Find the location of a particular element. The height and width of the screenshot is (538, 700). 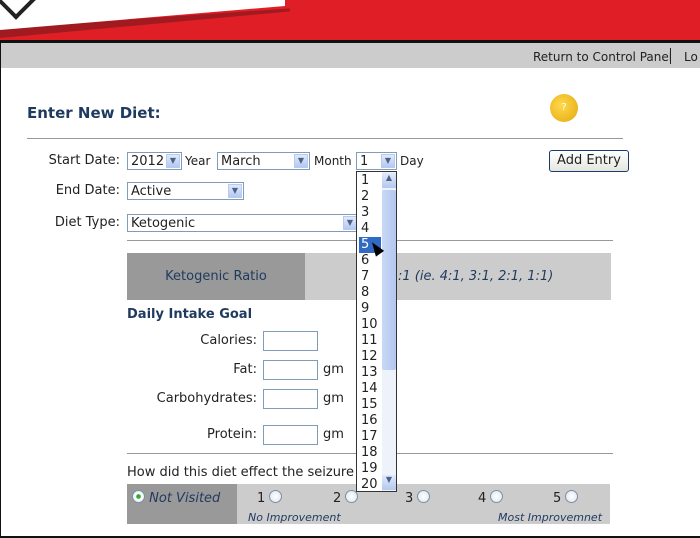

rating-3: 3 is located at coordinates (418, 498).